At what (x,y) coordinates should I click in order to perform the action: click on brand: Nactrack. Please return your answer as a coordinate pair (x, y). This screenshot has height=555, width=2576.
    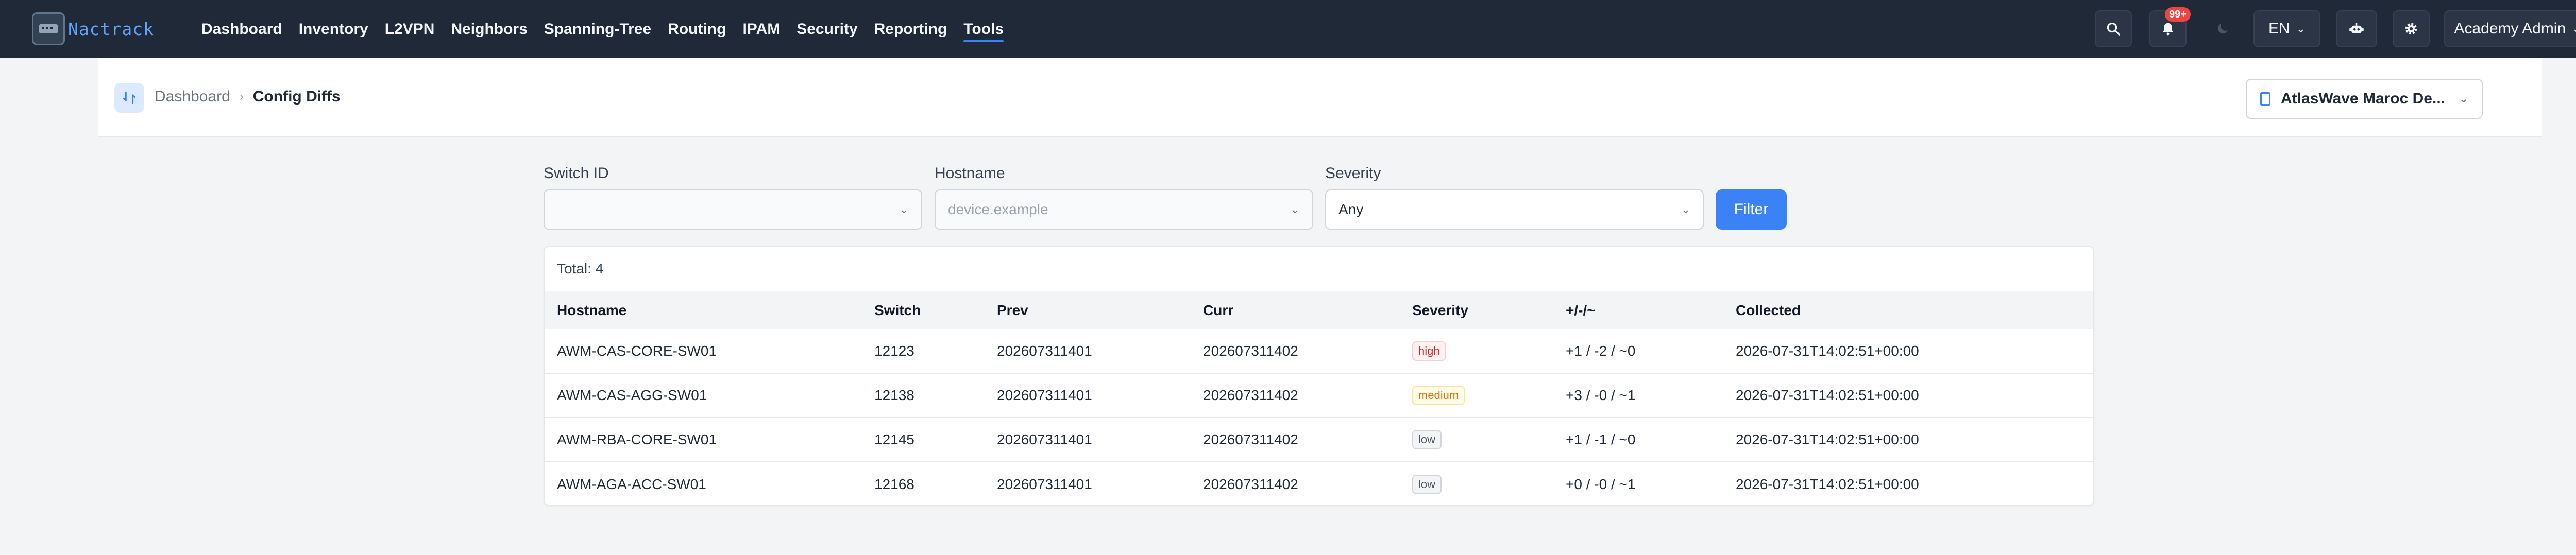
    Looking at the image, I should click on (93, 28).